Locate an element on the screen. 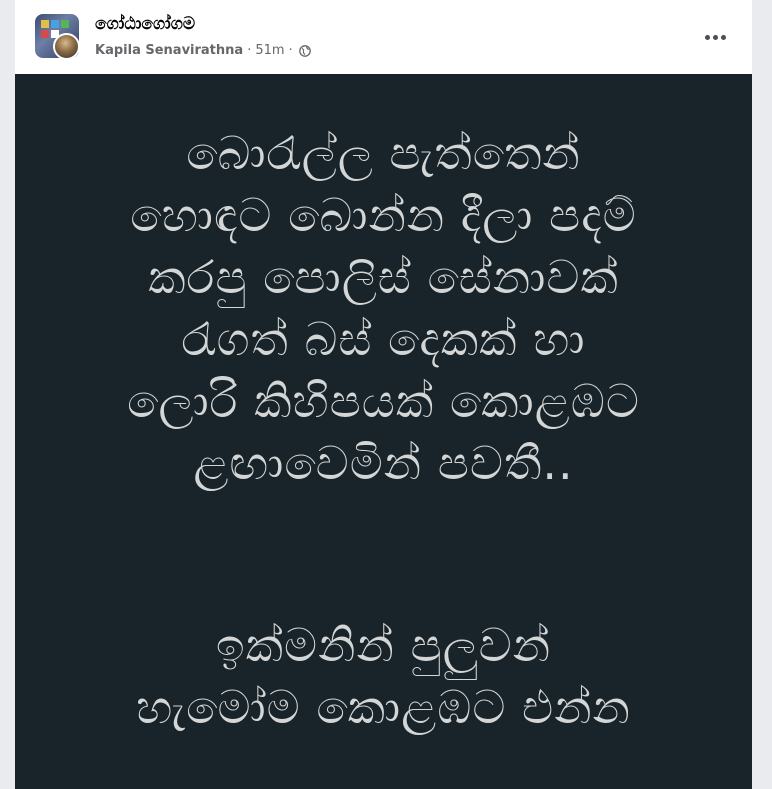 This screenshot has height=789, width=772. more-options-icon is located at coordinates (715, 37).